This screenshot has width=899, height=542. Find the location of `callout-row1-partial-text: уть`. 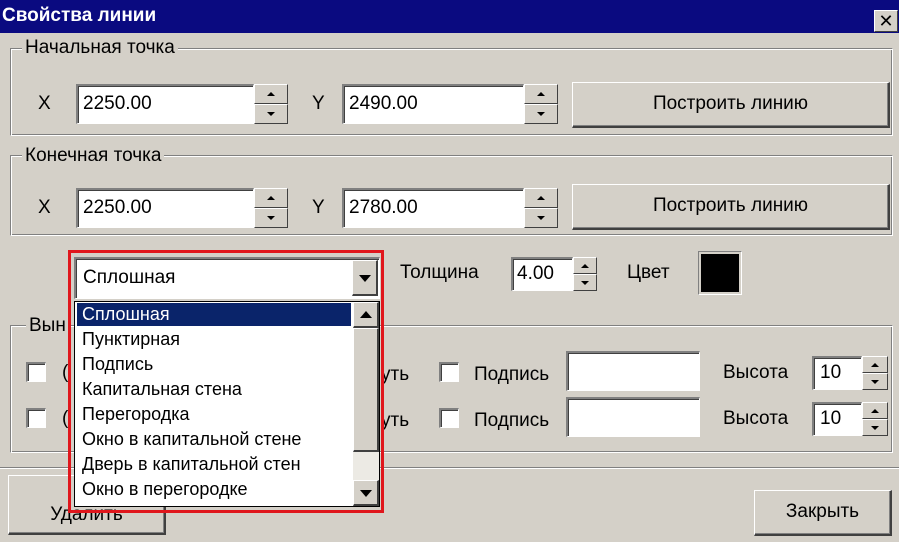

callout-row1-partial-text: уть is located at coordinates (395, 374).